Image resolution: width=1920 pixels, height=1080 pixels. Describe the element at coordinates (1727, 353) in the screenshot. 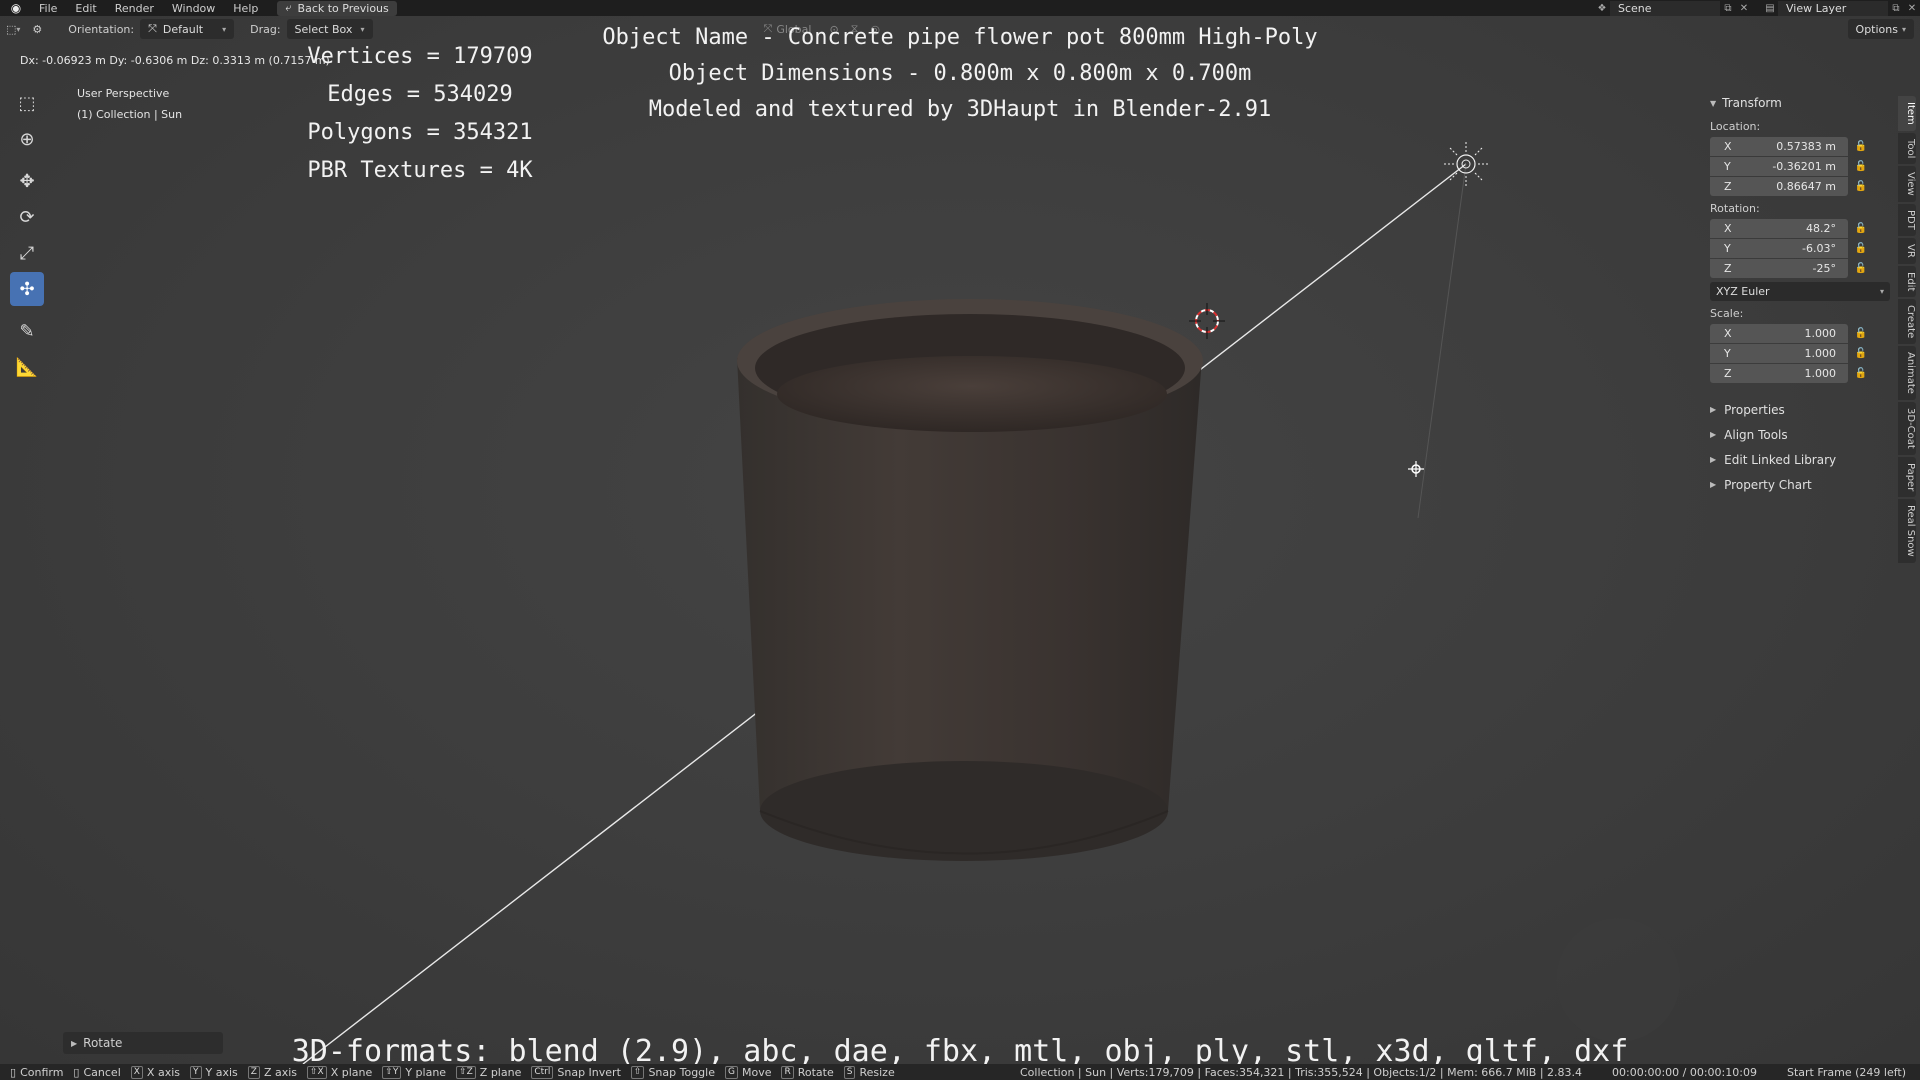

I see `axis-label: Y` at that location.